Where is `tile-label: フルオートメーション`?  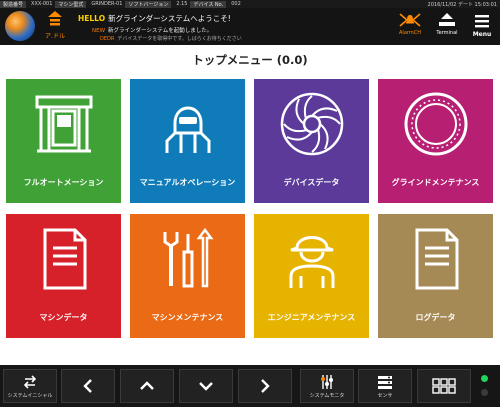
tile-label: フルオートメーション is located at coordinates (63, 182).